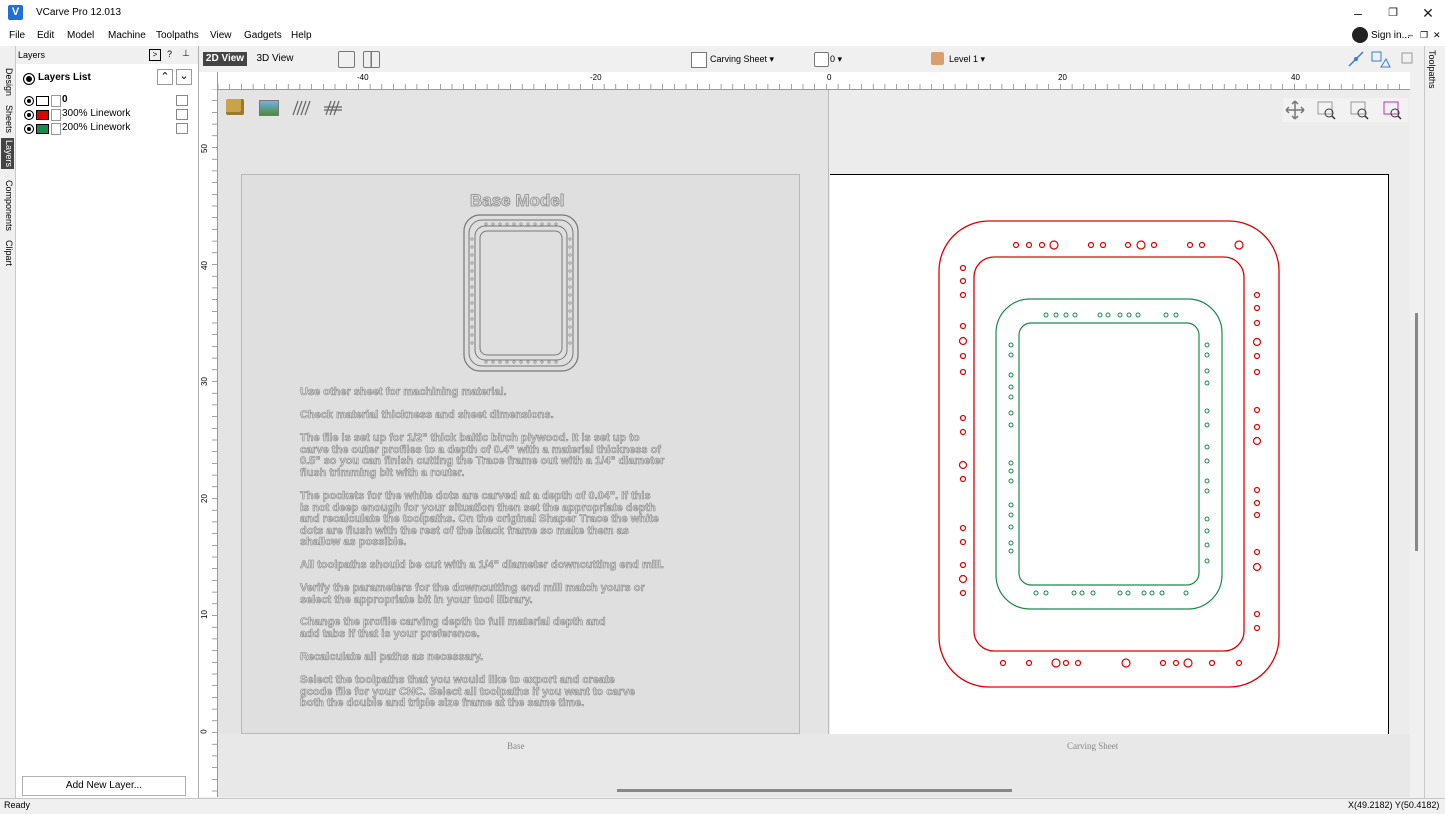 Image resolution: width=1445 pixels, height=814 pixels. I want to click on selection-box-icon, so click(1407, 58).